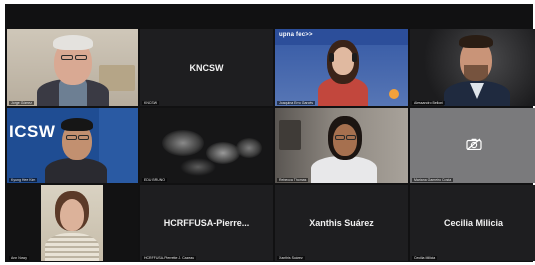  I want to click on participant-tile-9: Ann Nowy, so click(72, 223).